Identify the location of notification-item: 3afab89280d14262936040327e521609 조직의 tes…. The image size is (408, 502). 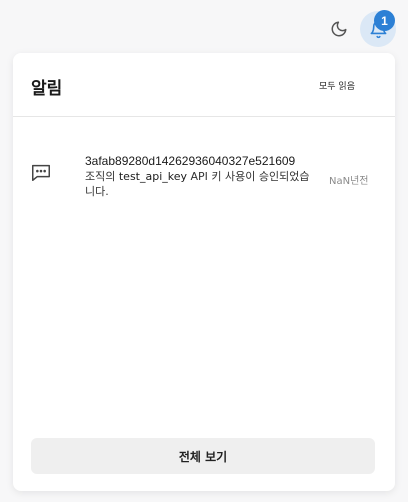
(204, 181).